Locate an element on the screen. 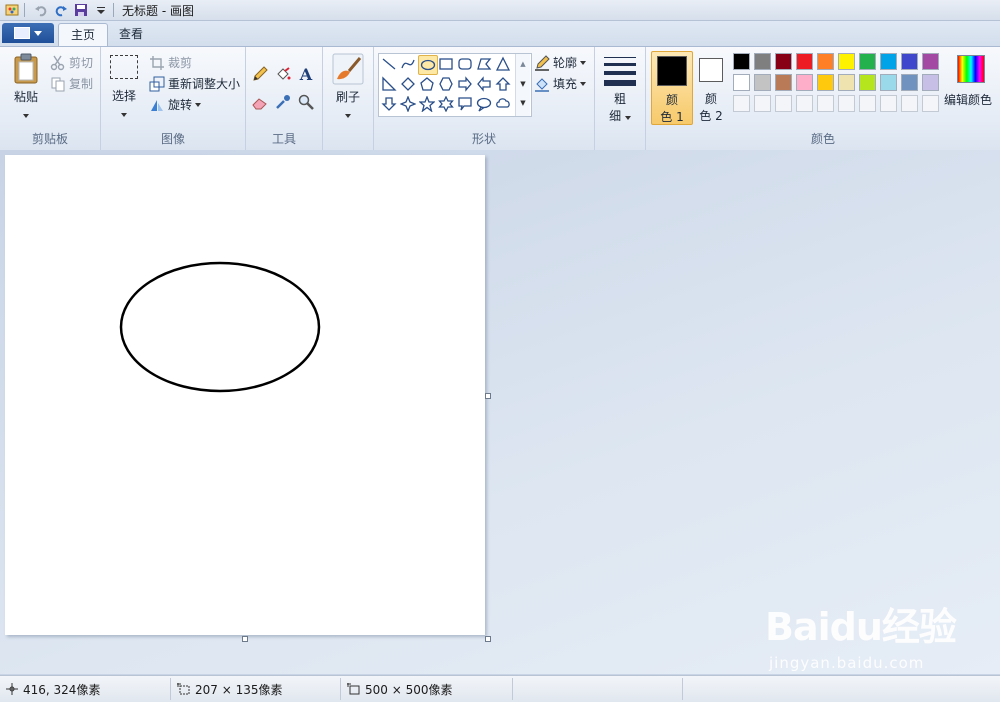  edit-colors-button: 编辑颜色 is located at coordinates (970, 80).